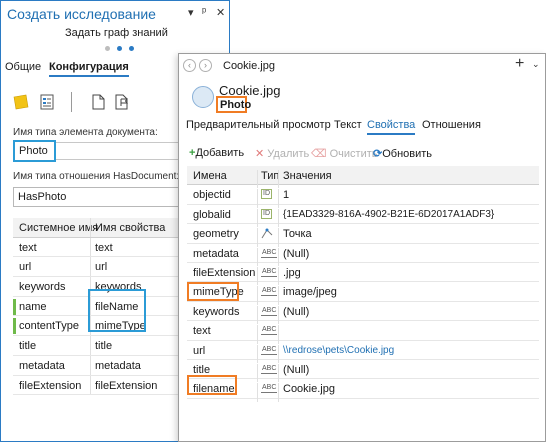 The image size is (546, 442). What do you see at coordinates (258, 125) in the screenshot?
I see `tab-preview: Предварительный просмотр` at bounding box center [258, 125].